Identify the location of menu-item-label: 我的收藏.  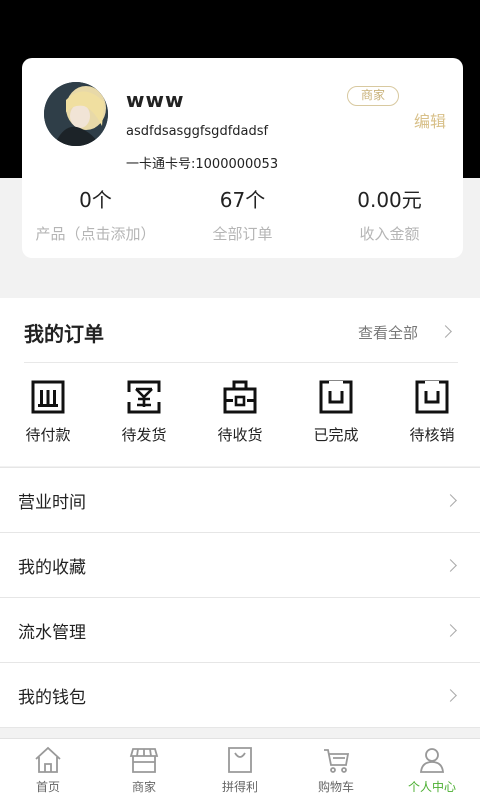
(52, 568).